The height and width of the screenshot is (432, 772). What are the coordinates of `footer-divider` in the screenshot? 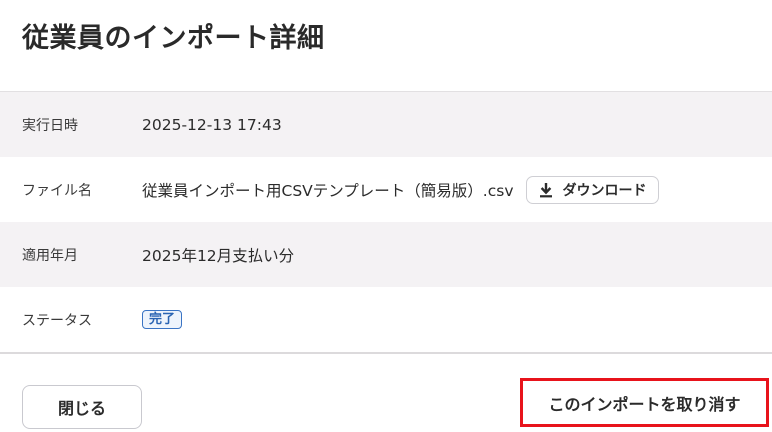 It's located at (386, 353).